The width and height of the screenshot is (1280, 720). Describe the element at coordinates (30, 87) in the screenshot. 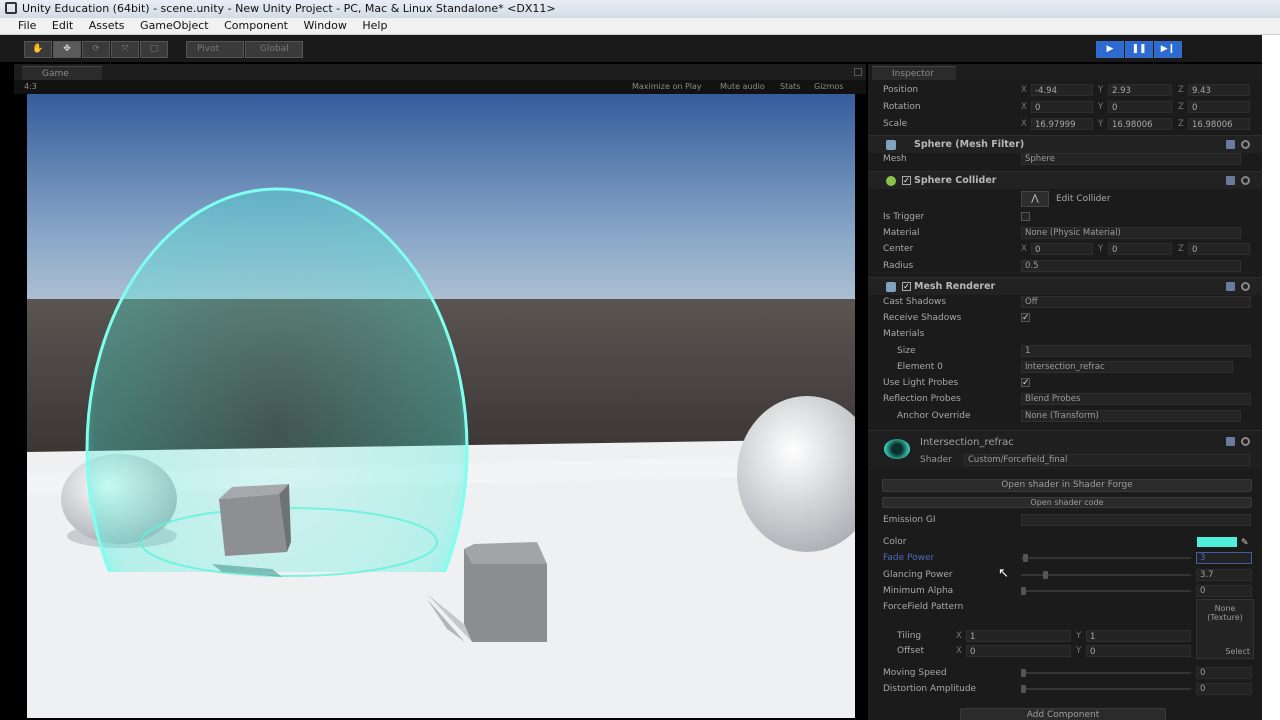

I see `aspect-dropdown: 4:3` at that location.